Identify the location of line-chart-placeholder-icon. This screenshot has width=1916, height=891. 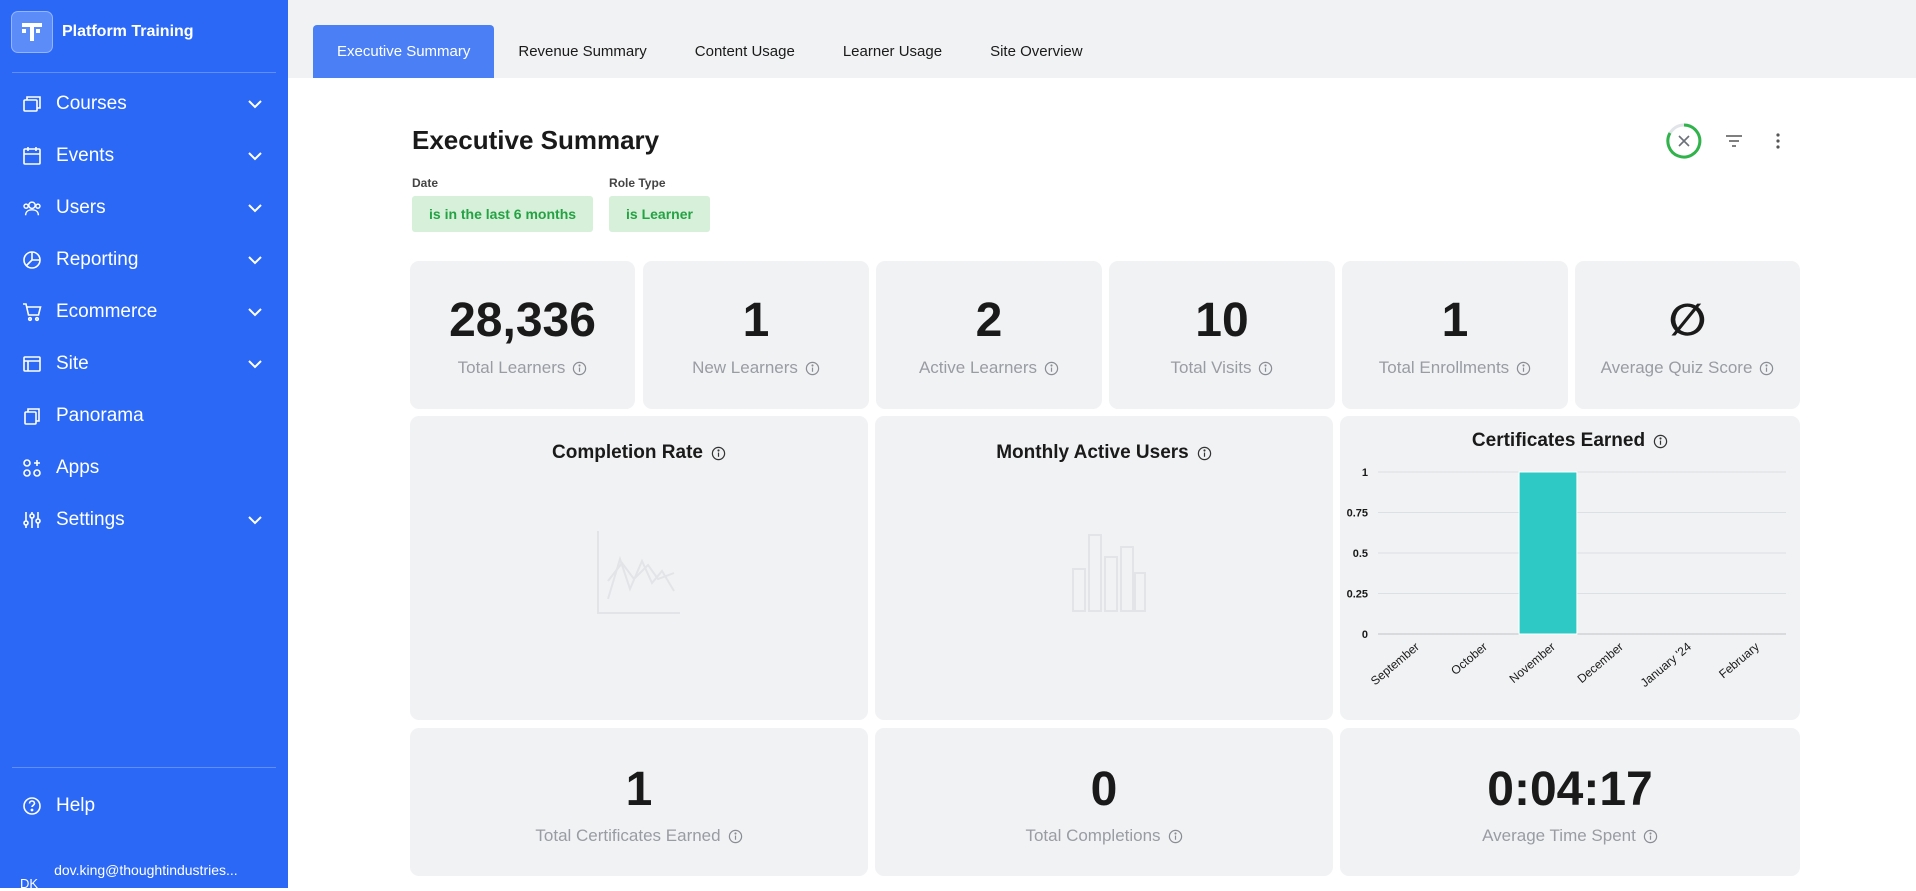
(639, 572).